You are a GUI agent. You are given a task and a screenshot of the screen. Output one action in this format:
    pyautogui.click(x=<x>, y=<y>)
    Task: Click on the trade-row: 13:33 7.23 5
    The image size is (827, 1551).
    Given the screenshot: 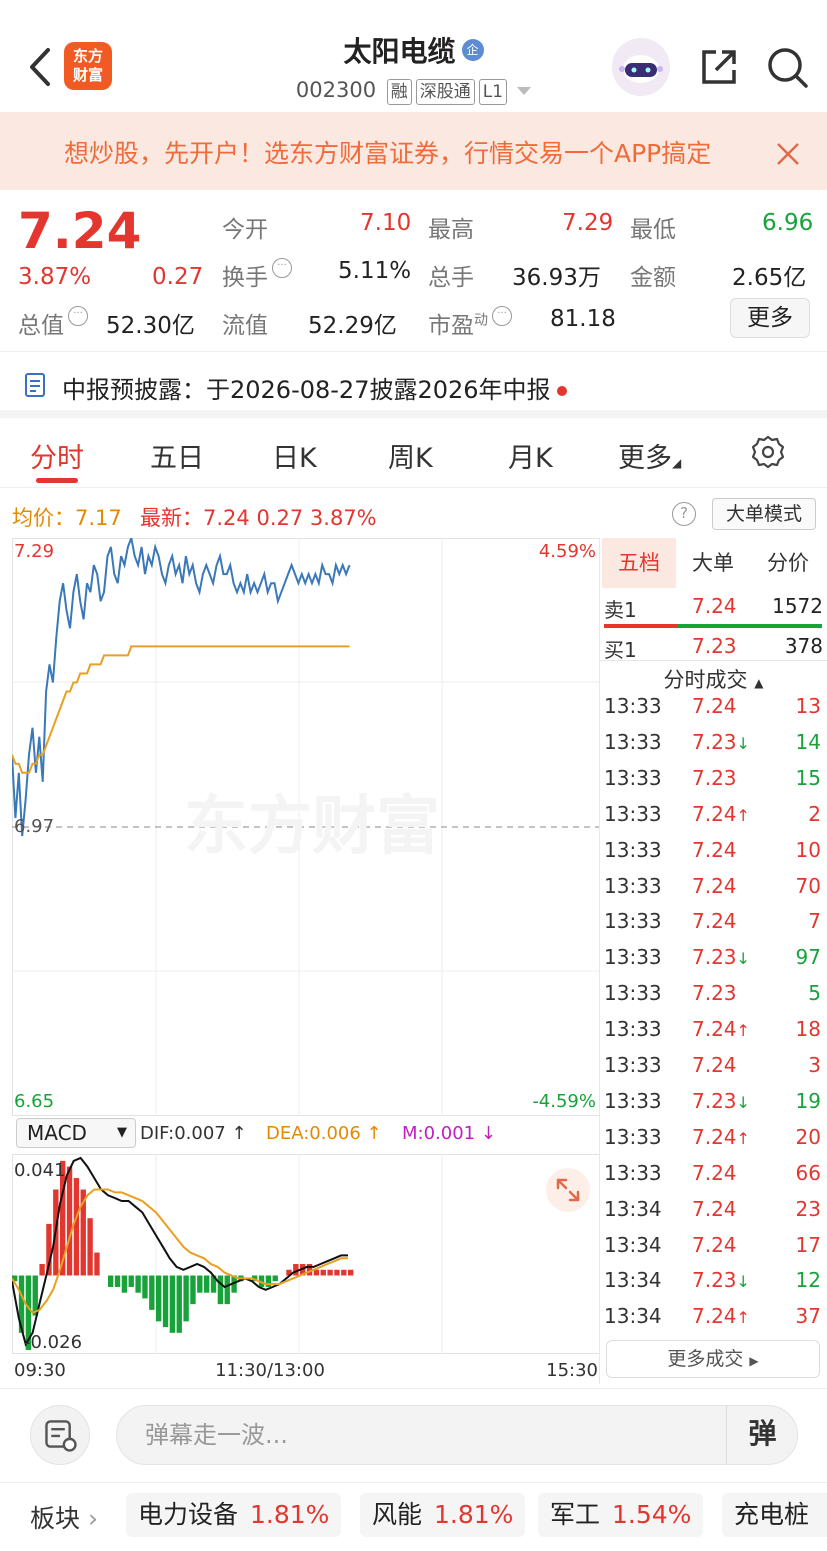 What is the action you would take?
    pyautogui.click(x=713, y=999)
    